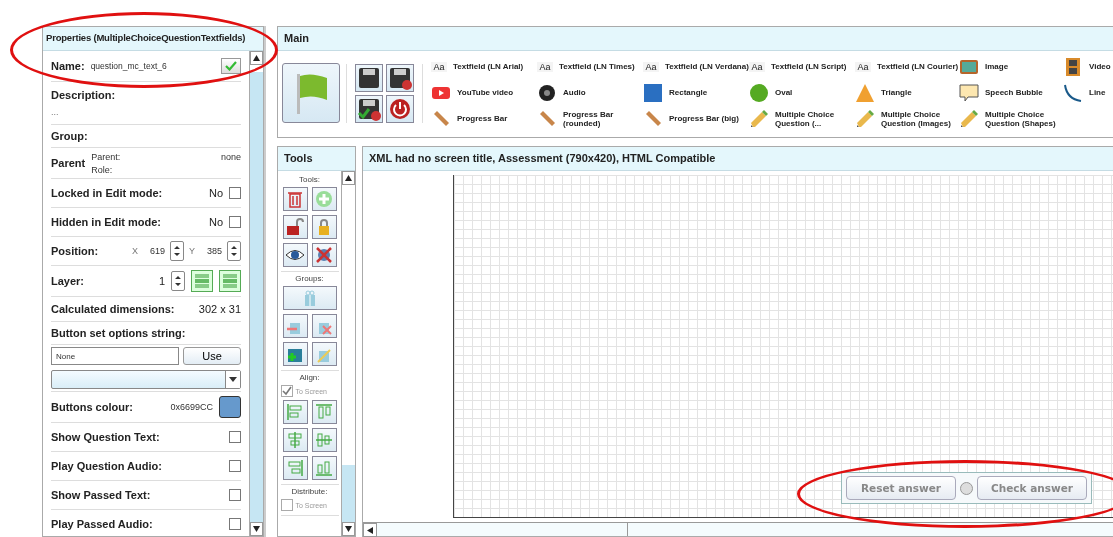 The image size is (1113, 537). Describe the element at coordinates (547, 93) in the screenshot. I see `speaker-icon` at that location.